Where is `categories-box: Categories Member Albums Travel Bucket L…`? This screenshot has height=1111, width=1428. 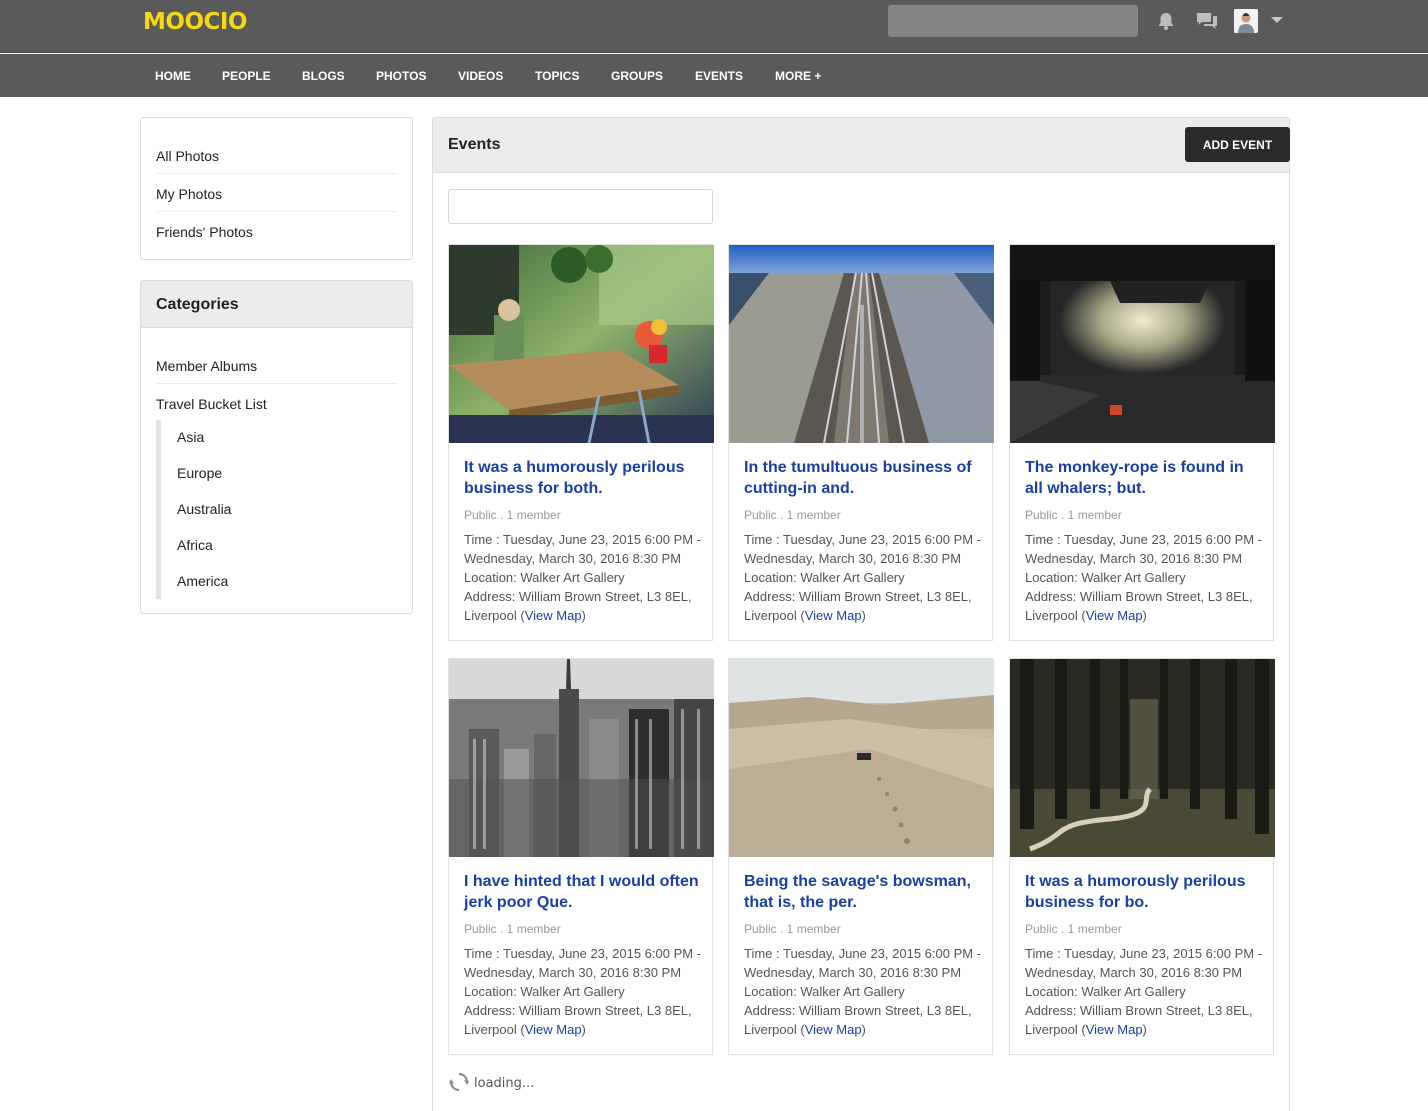 categories-box: Categories Member Albums Travel Bucket L… is located at coordinates (276, 447).